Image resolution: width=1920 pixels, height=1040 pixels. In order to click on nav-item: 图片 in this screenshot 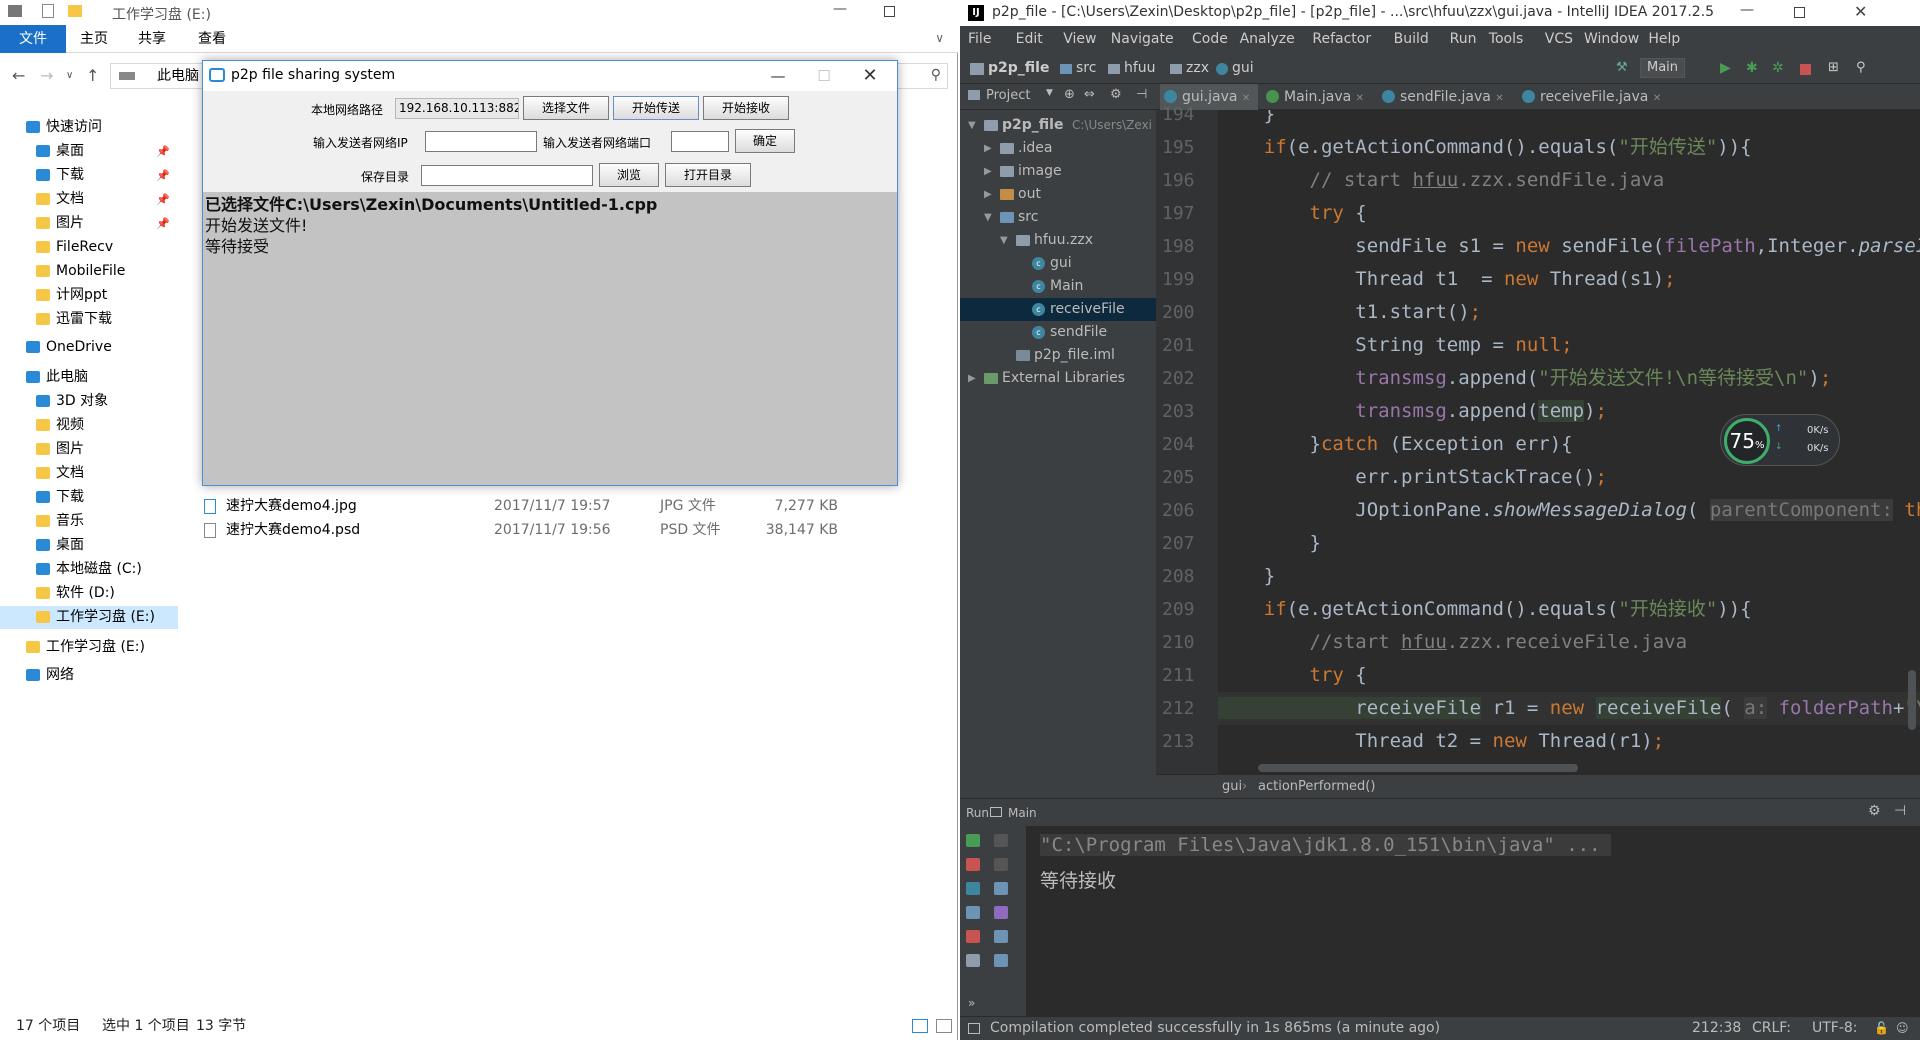, I will do `click(89, 449)`.